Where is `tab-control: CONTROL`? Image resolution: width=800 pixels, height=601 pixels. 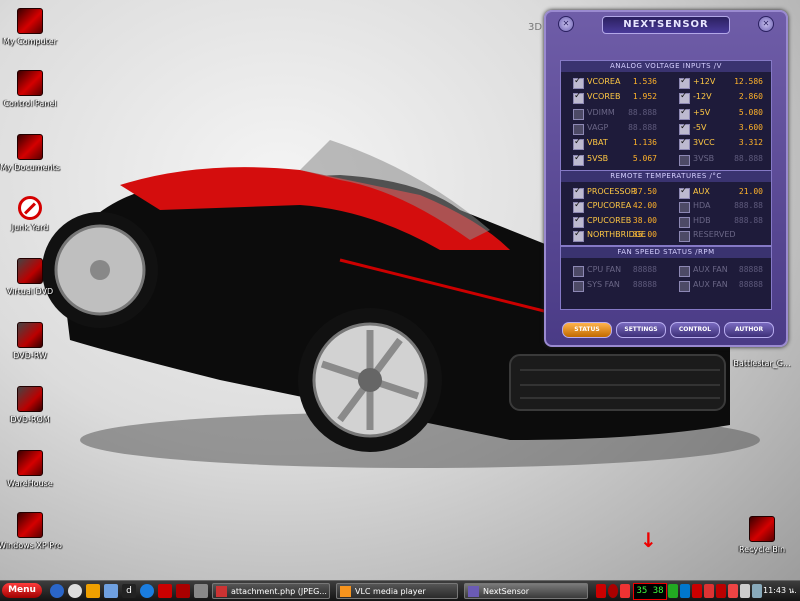
tab-control: CONTROL is located at coordinates (695, 330).